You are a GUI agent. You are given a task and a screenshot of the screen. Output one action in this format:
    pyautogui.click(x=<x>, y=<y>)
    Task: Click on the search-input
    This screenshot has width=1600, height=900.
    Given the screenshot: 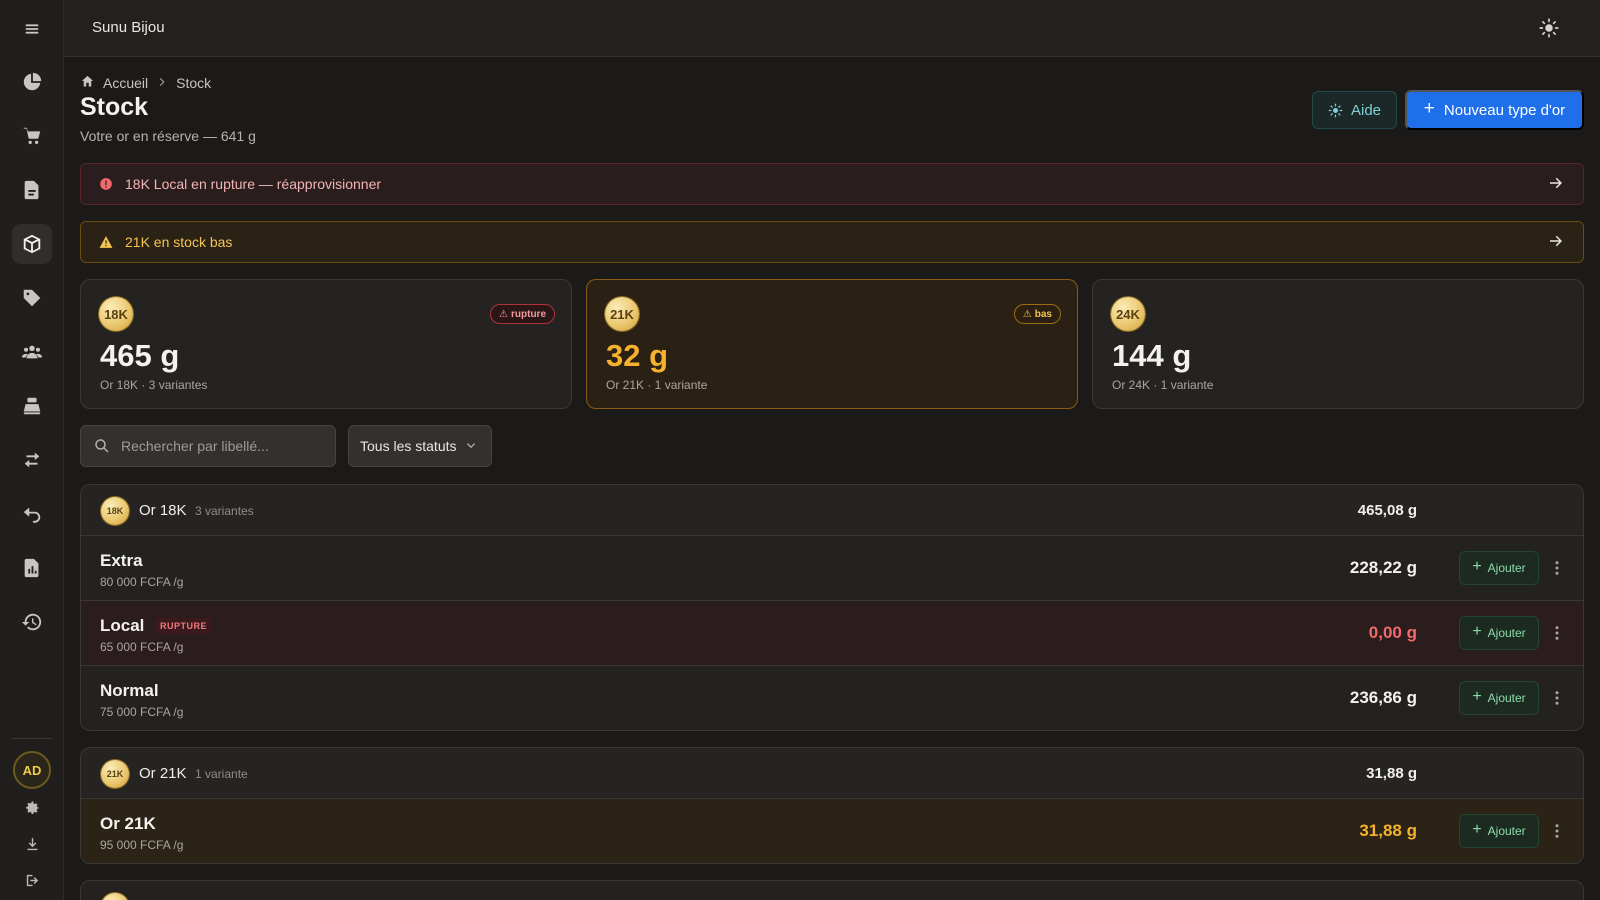 What is the action you would take?
    pyautogui.click(x=221, y=446)
    